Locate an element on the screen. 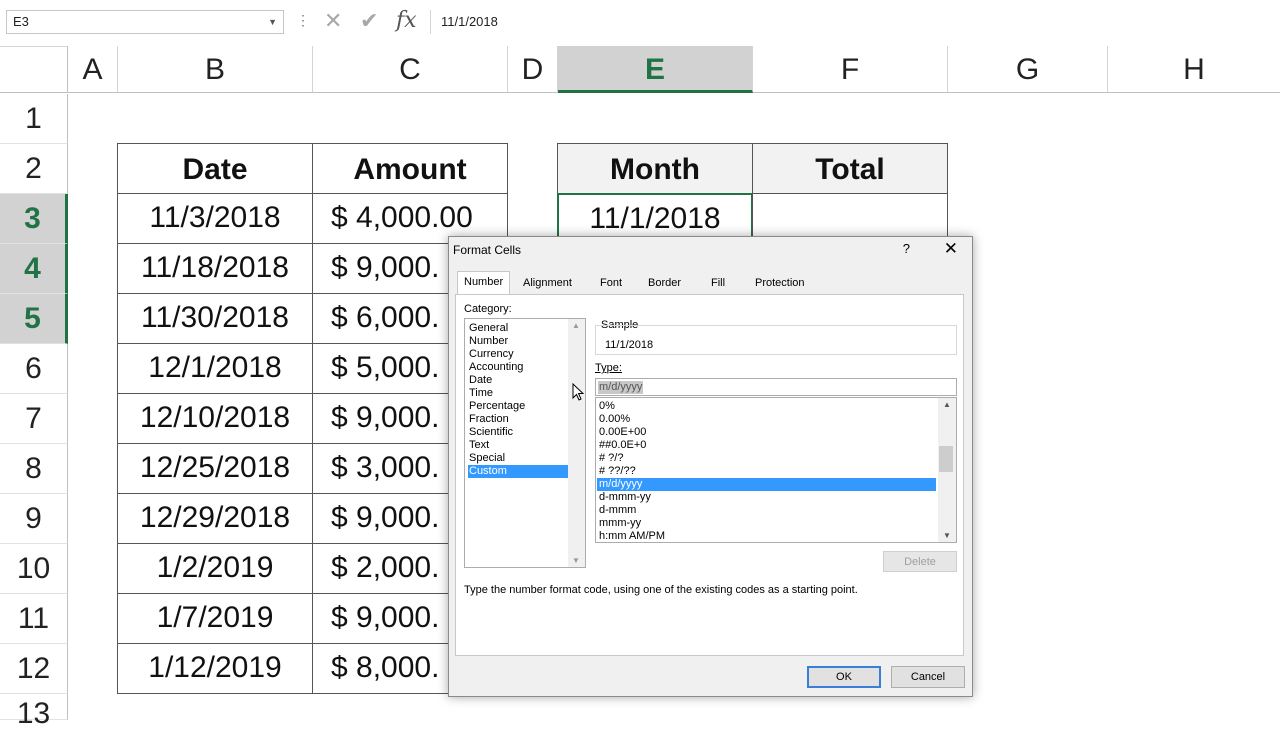 This screenshot has width=1280, height=734. name-box-value: E3 is located at coordinates (21, 21).